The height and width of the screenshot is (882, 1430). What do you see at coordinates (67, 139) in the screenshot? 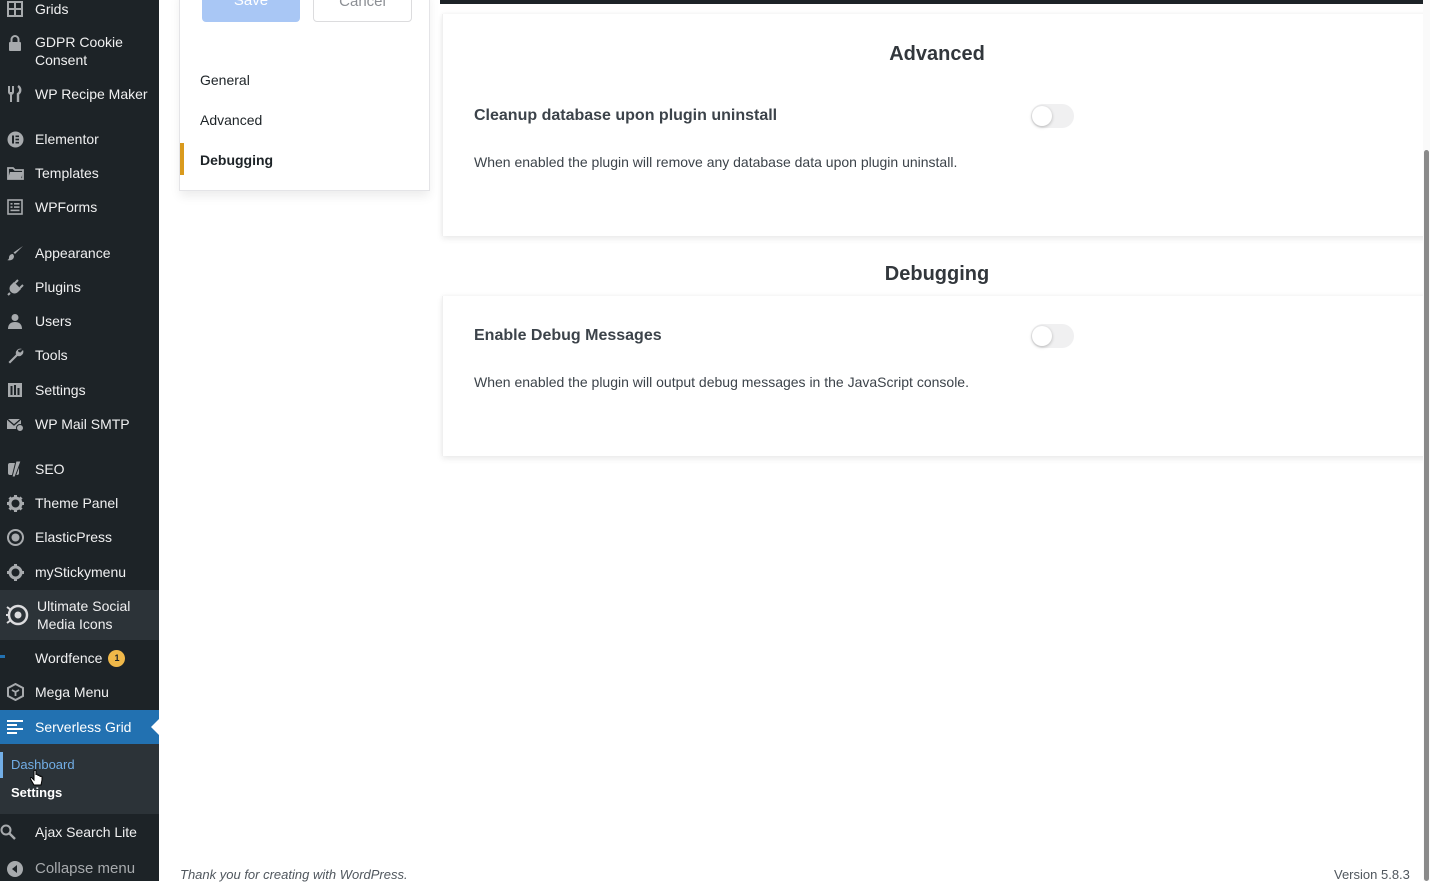
I see `menu-label: Elementor` at bounding box center [67, 139].